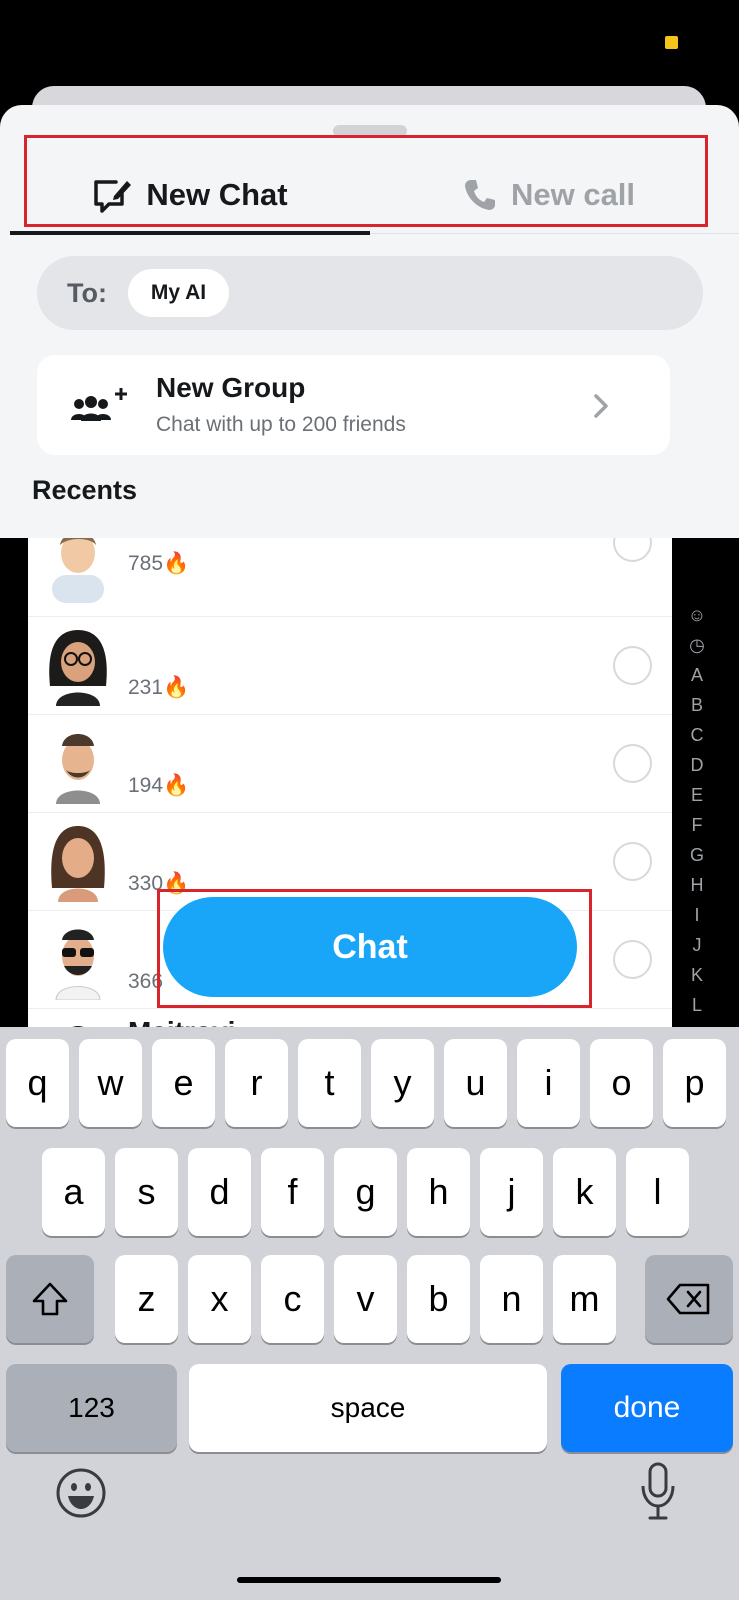 The image size is (739, 1600). What do you see at coordinates (697, 1005) in the screenshot?
I see `index-letter: L` at bounding box center [697, 1005].